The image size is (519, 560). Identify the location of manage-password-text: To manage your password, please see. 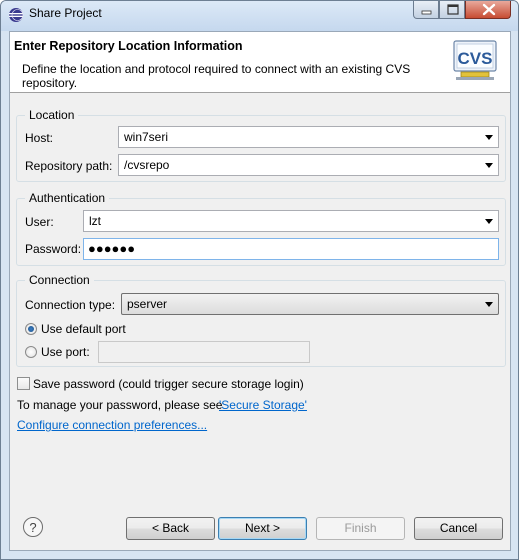
(120, 405).